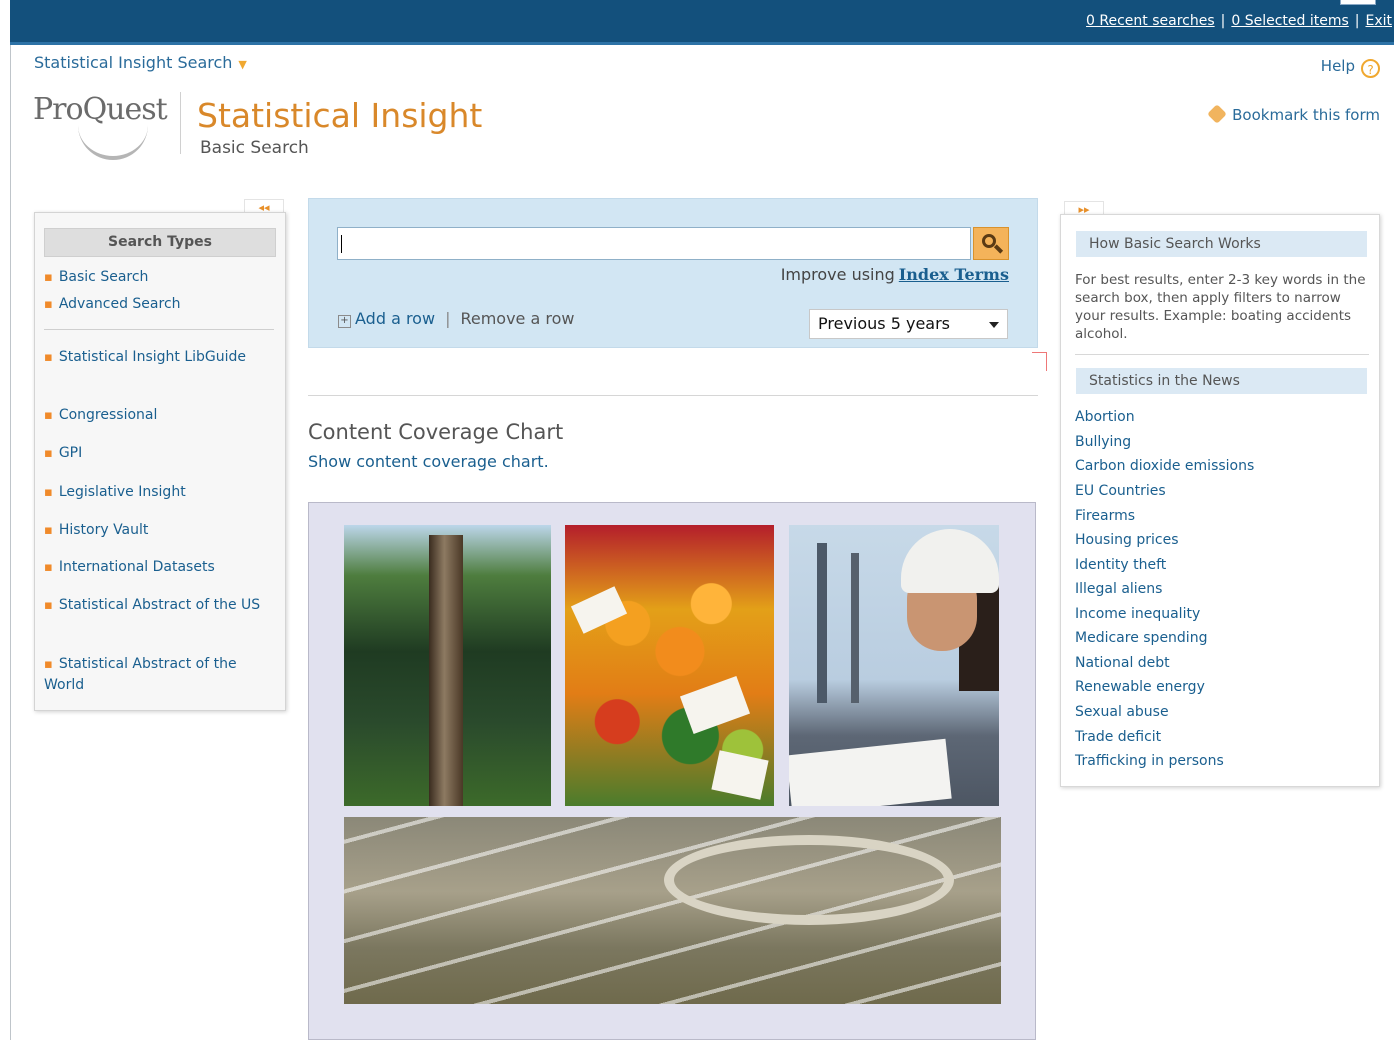 The image size is (1394, 1040). What do you see at coordinates (180, 123) in the screenshot?
I see `logo-divider` at bounding box center [180, 123].